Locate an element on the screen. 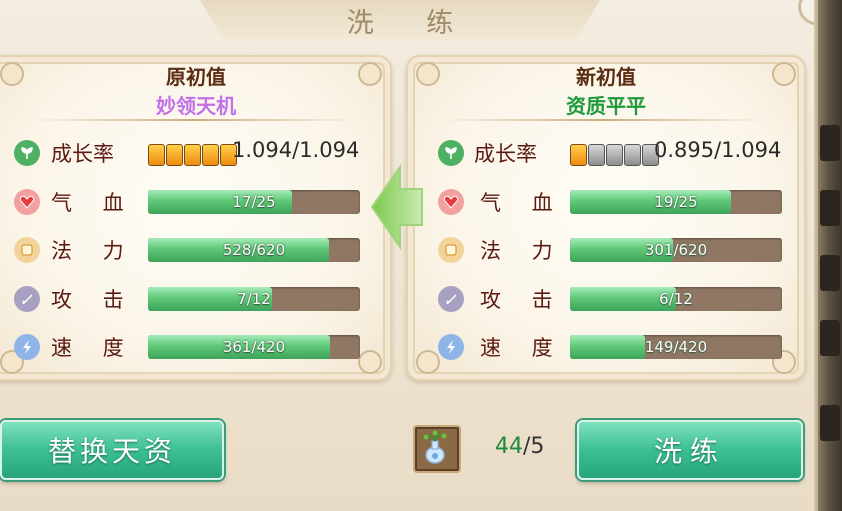 This screenshot has height=511, width=842. new-values-heading: 新初值 is located at coordinates (606, 77).